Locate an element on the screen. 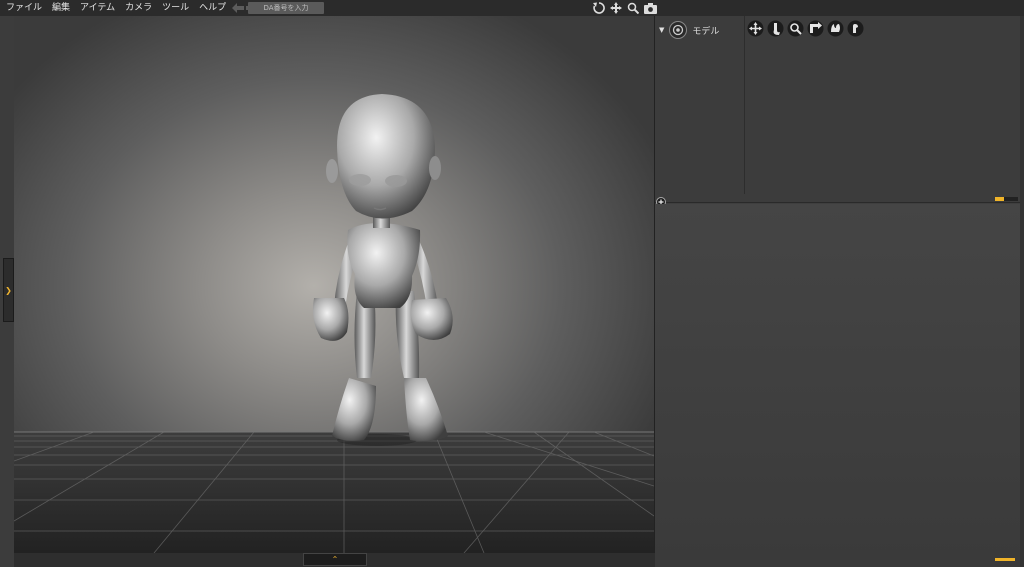 Image resolution: width=1024 pixels, height=567 pixels. pane-divider is located at coordinates (744, 105).